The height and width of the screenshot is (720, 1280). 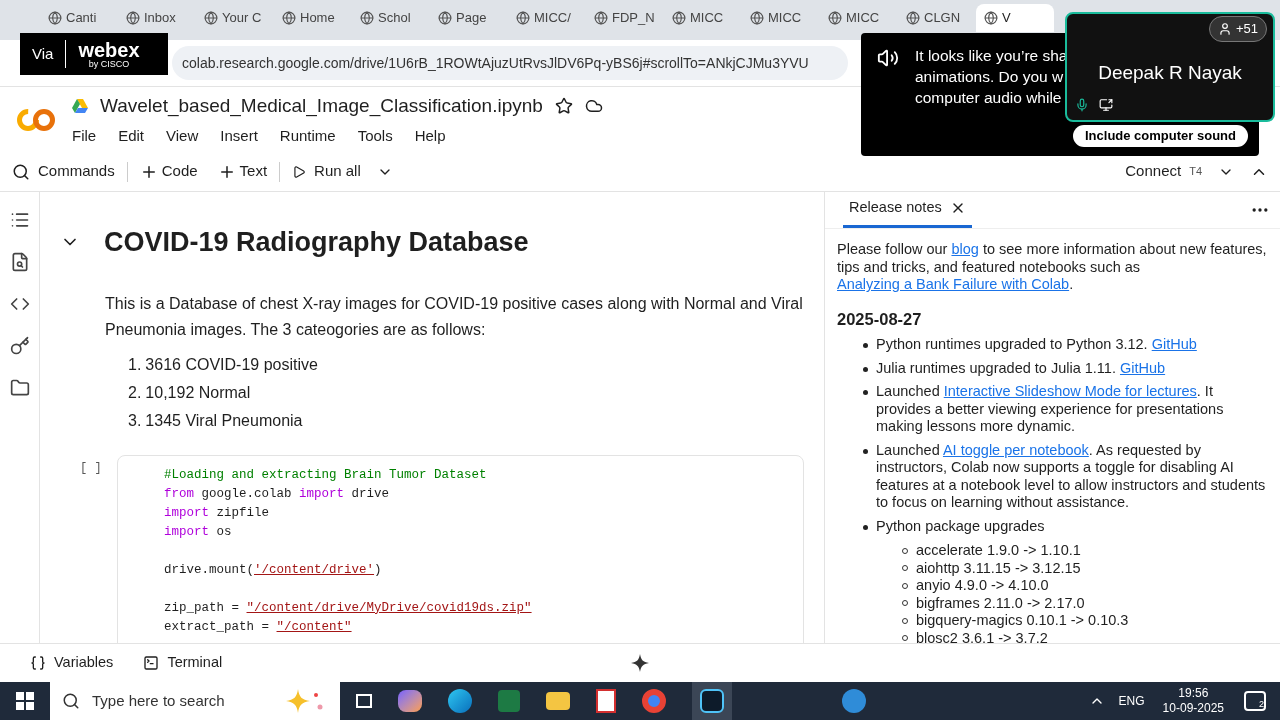 I want to click on participant-count: +51, so click(x=1237, y=29).